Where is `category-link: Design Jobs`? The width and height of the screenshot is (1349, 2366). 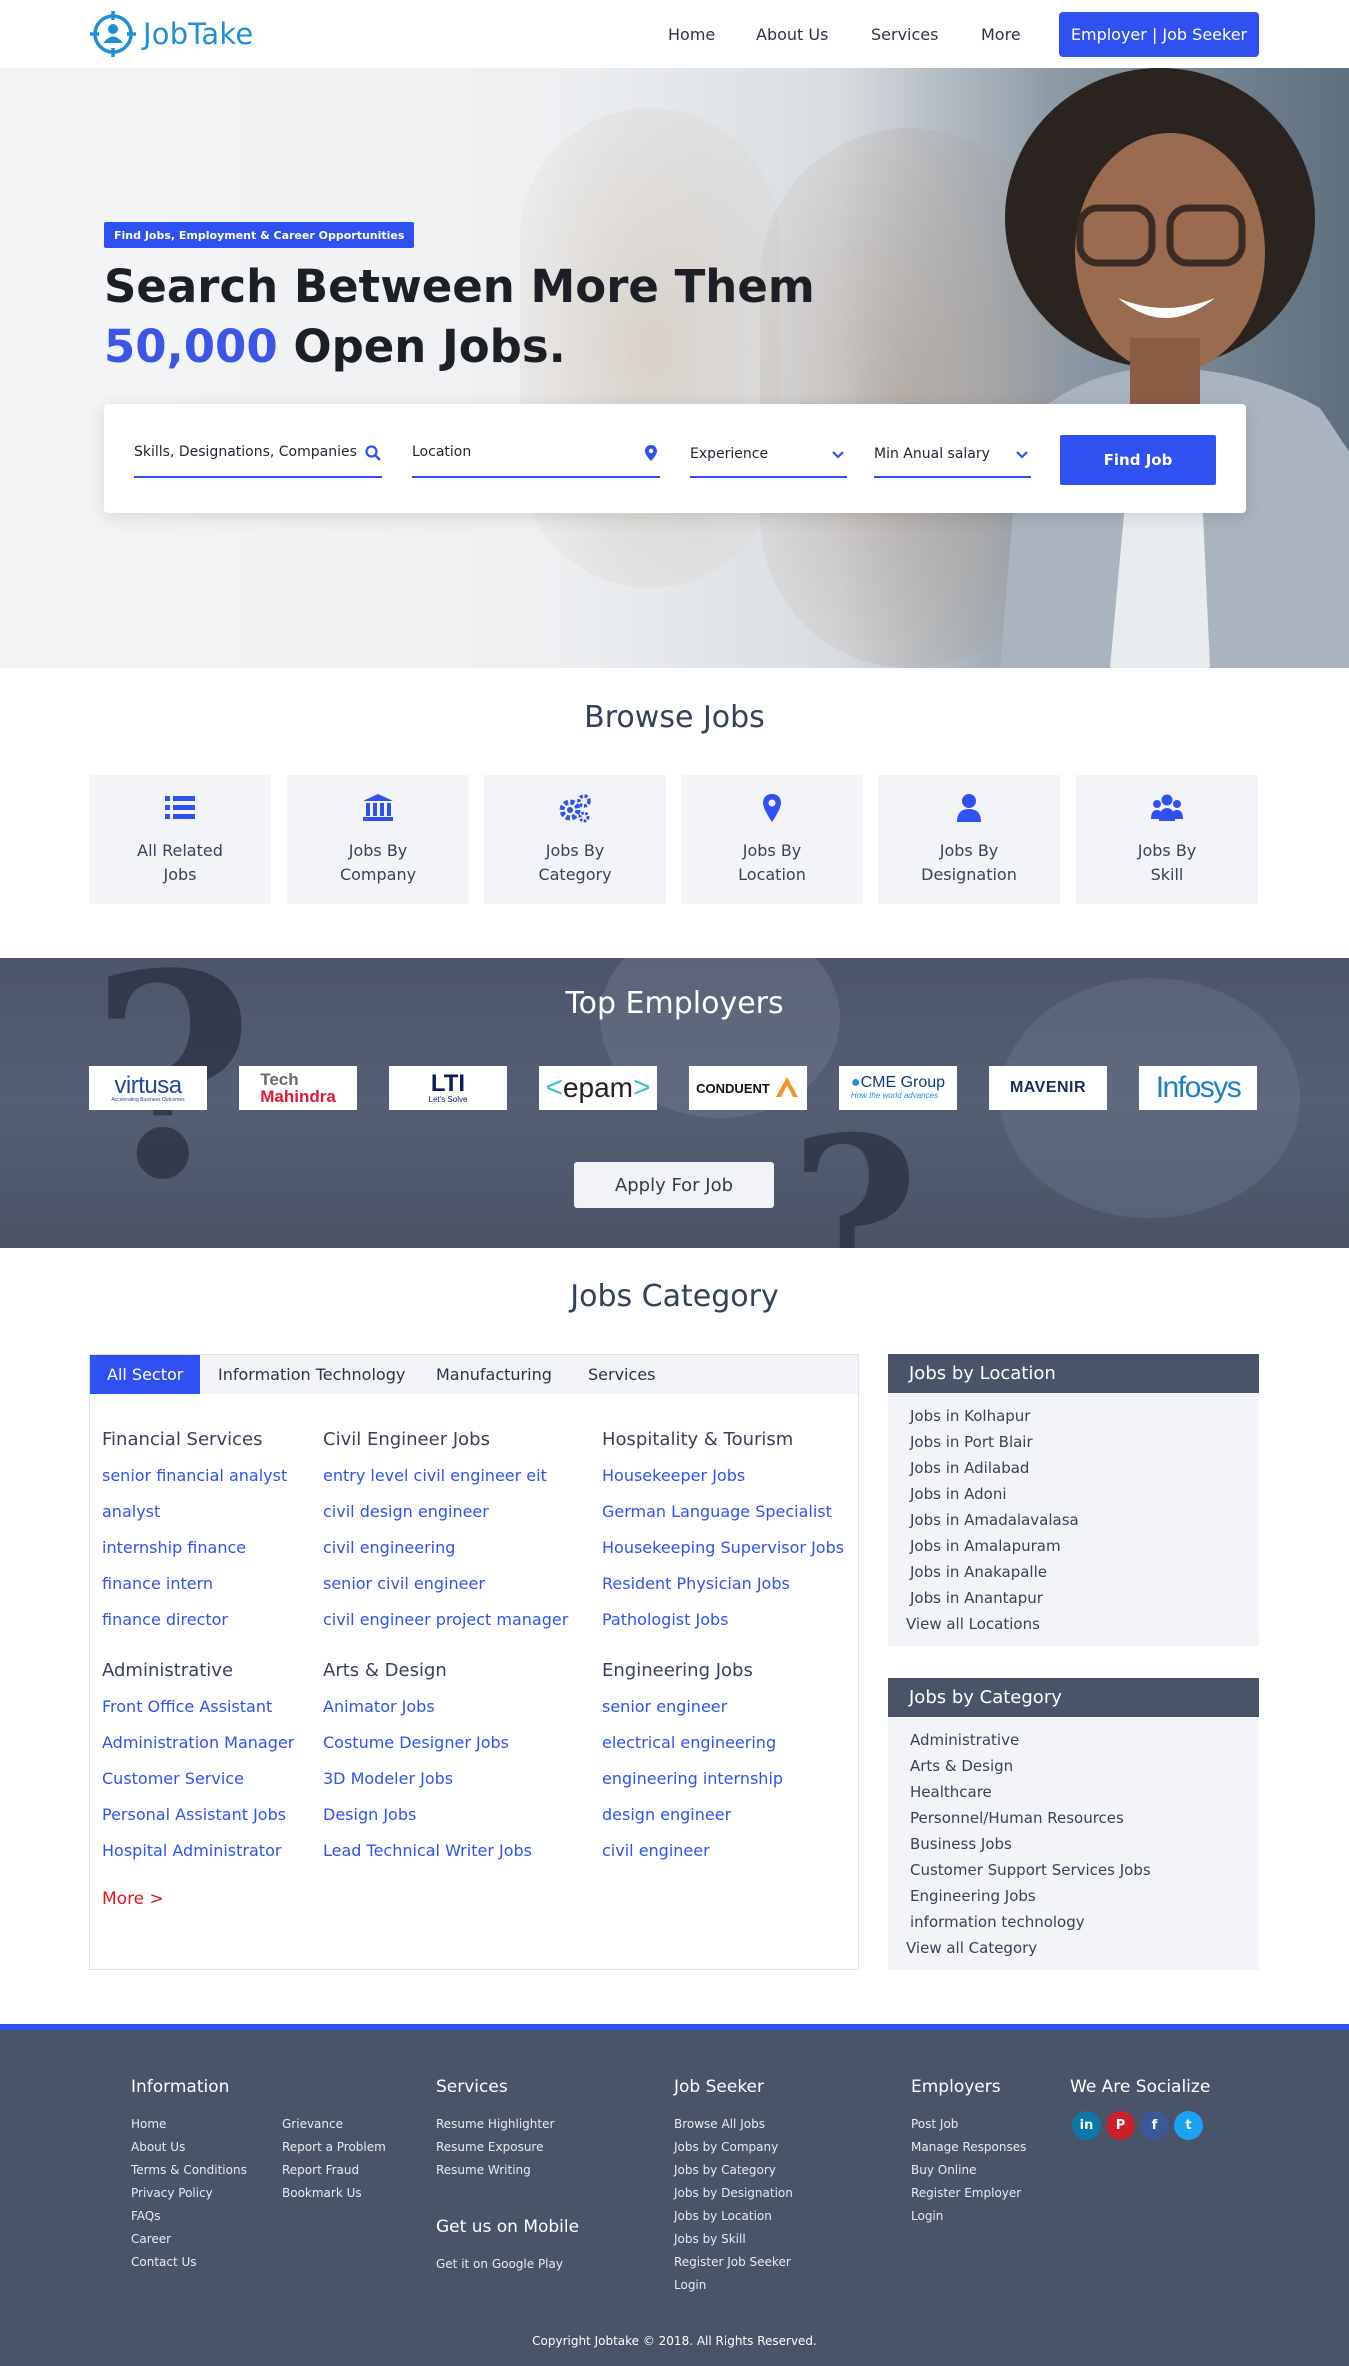 category-link: Design Jobs is located at coordinates (427, 1818).